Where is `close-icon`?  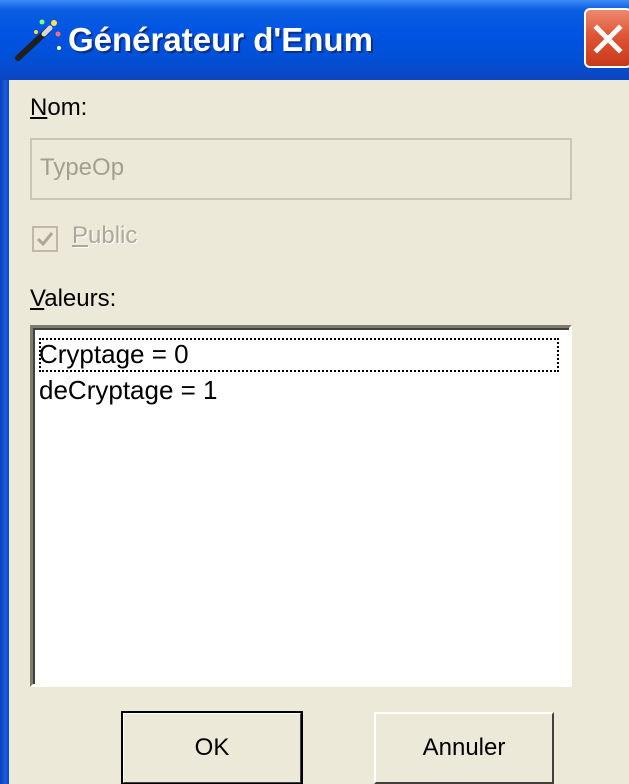
close-icon is located at coordinates (608, 39).